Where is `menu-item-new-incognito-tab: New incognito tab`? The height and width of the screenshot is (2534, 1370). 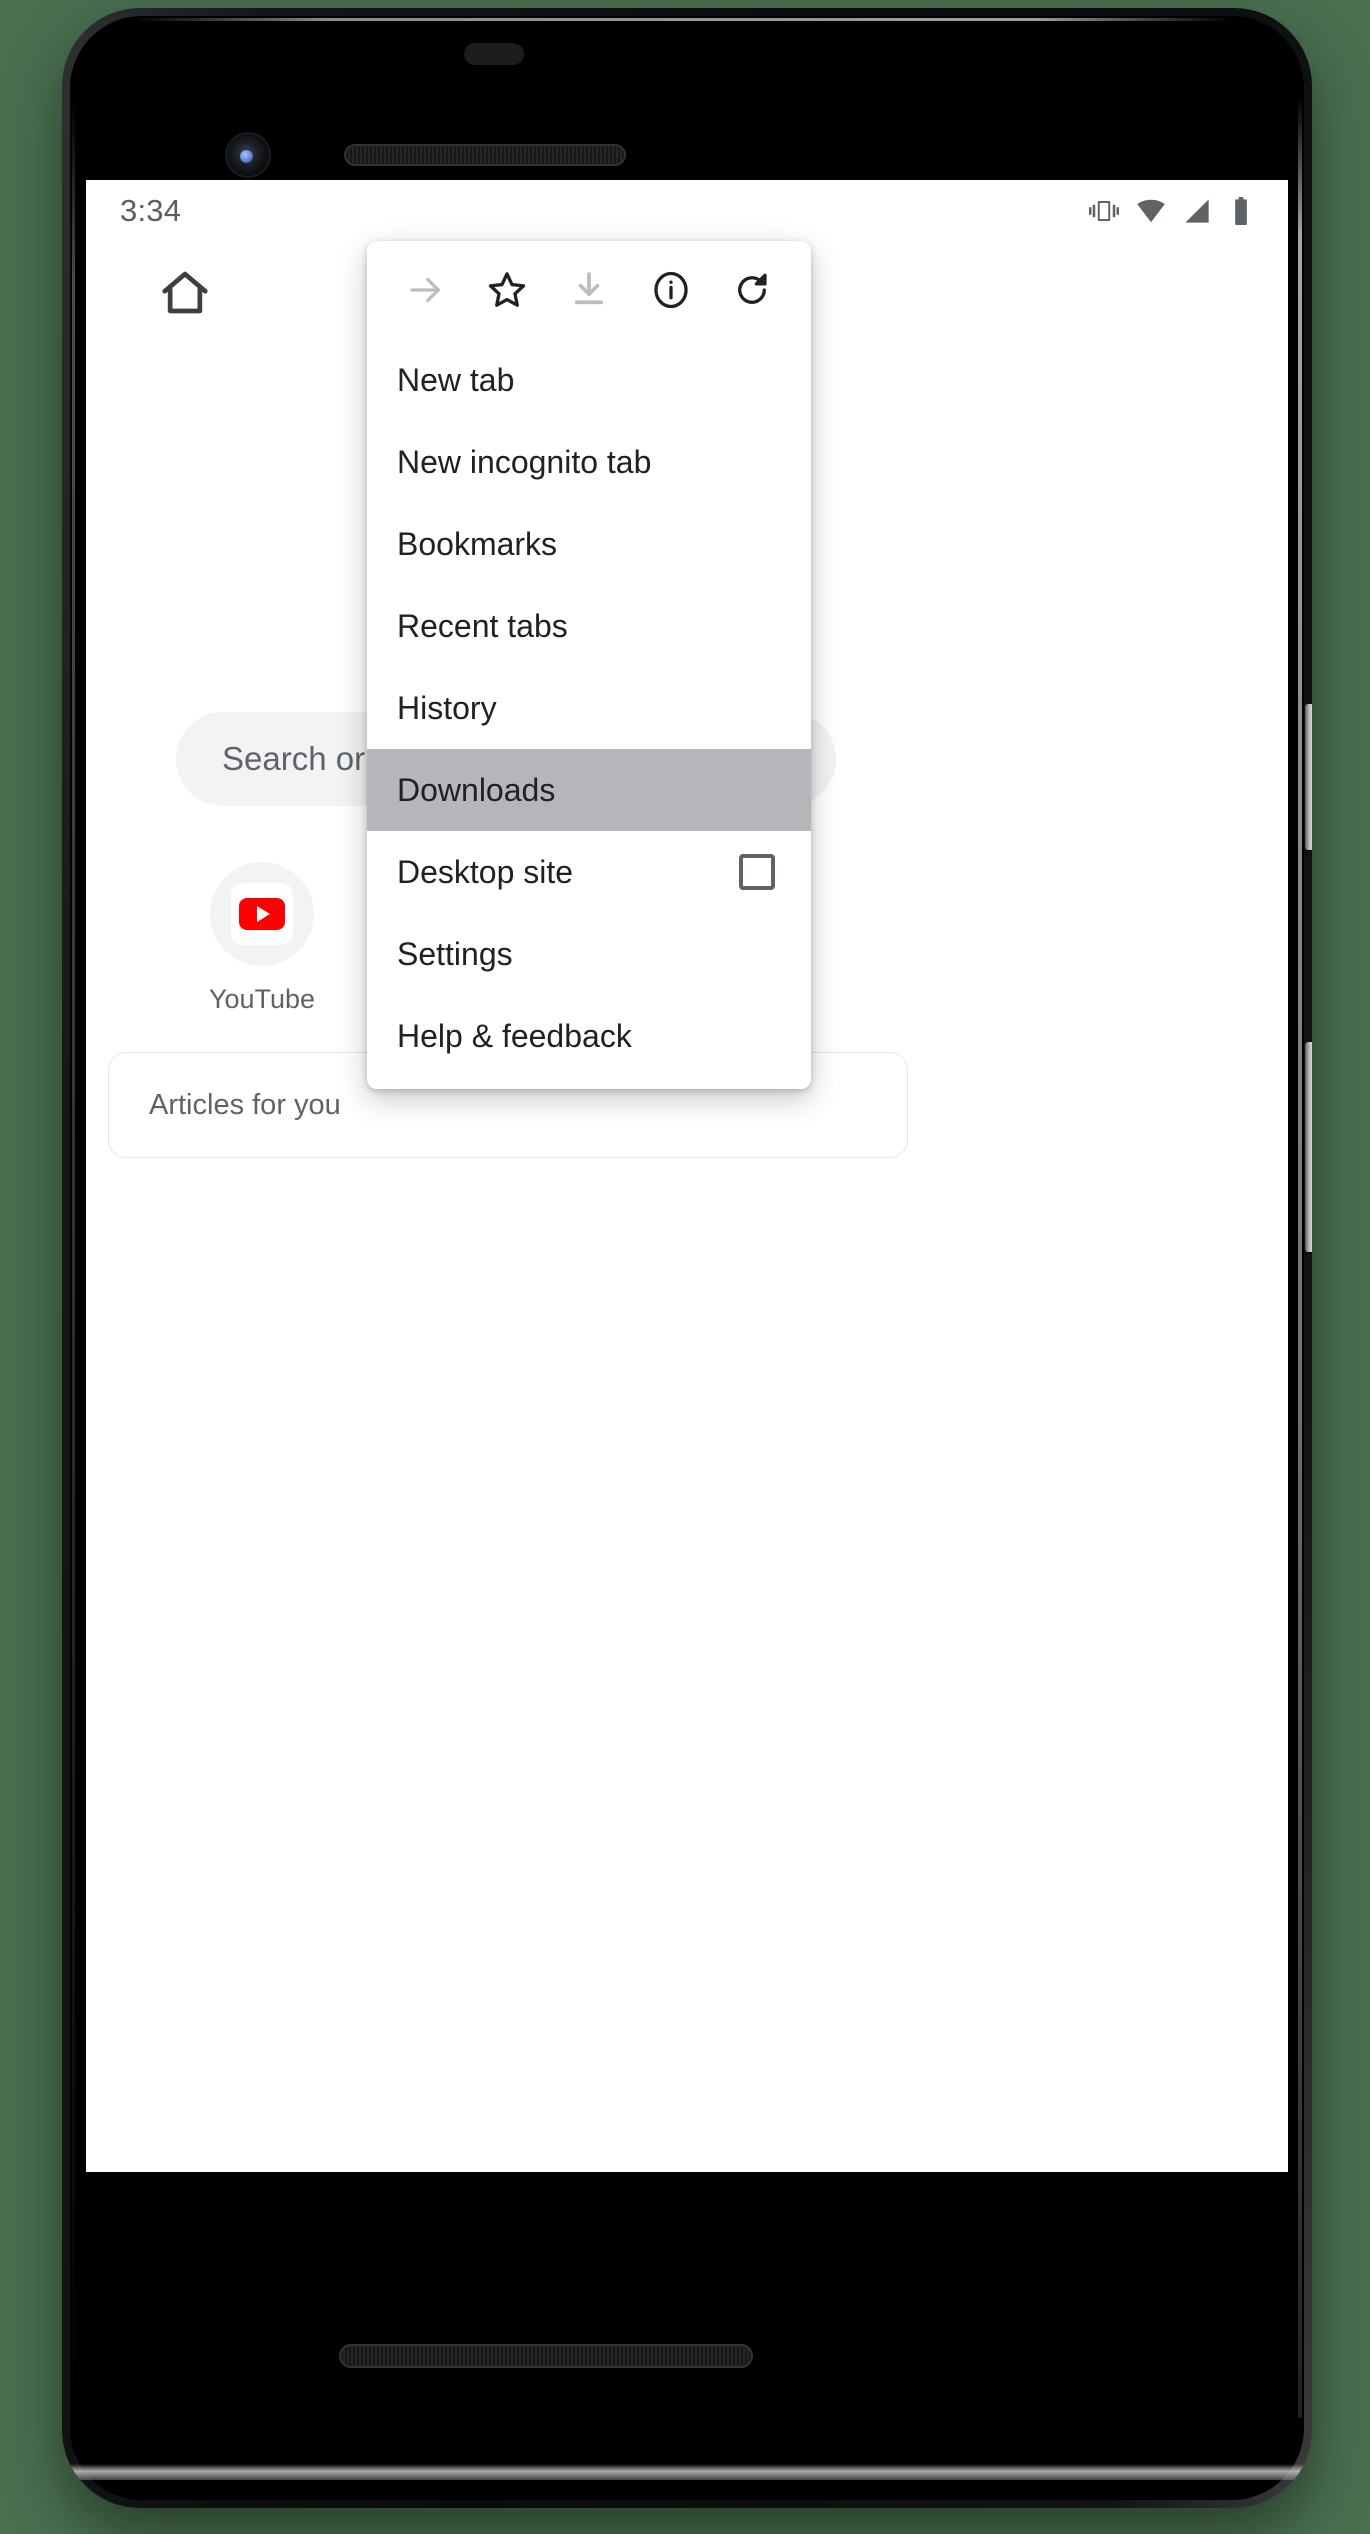
menu-item-new-incognito-tab: New incognito tab is located at coordinates (589, 462).